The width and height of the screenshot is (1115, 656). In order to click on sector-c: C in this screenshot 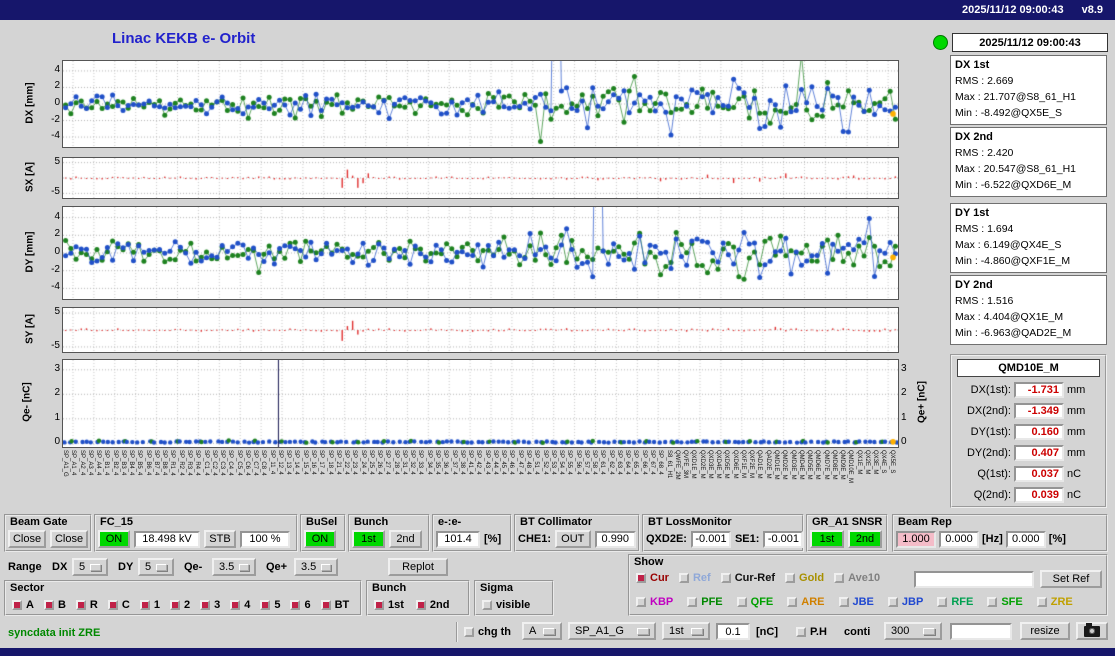, I will do `click(118, 605)`.